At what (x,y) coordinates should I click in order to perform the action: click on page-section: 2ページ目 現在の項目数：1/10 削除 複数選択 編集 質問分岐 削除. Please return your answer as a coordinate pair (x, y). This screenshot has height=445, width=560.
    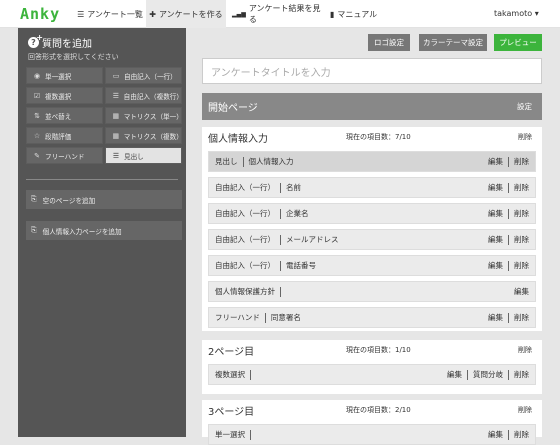
    Looking at the image, I should click on (372, 367).